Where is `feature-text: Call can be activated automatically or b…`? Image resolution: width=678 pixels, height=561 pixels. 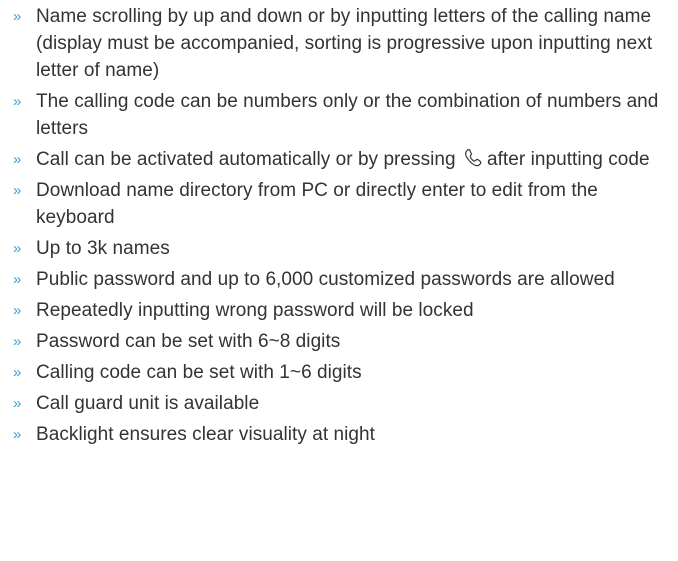
feature-text: Call can be activated automatically or b… is located at coordinates (248, 159).